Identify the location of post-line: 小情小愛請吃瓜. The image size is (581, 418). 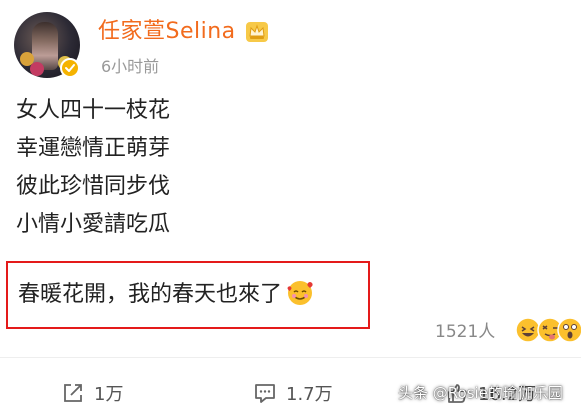
(93, 224).